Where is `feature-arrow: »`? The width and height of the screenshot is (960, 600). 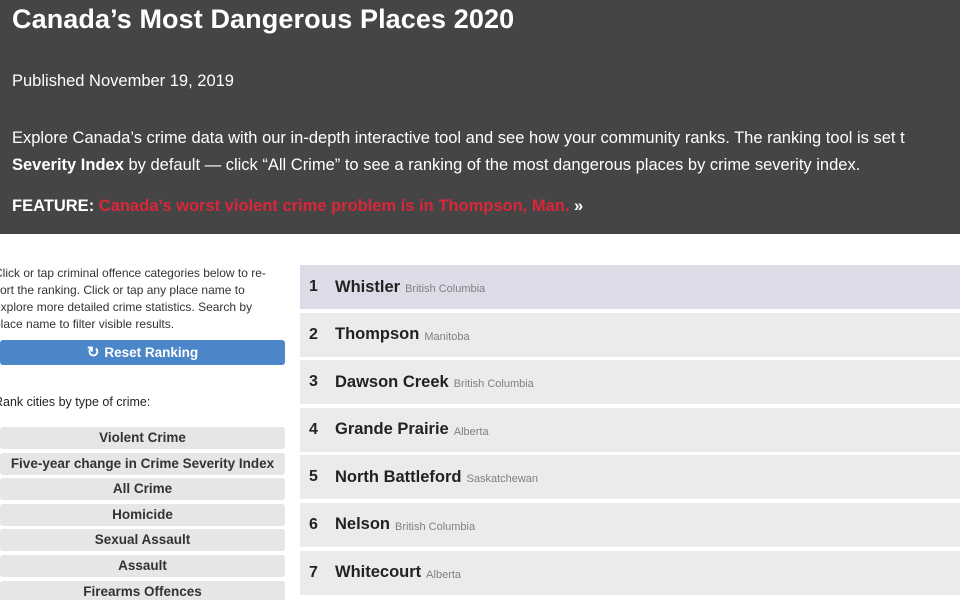
feature-arrow: » is located at coordinates (579, 206).